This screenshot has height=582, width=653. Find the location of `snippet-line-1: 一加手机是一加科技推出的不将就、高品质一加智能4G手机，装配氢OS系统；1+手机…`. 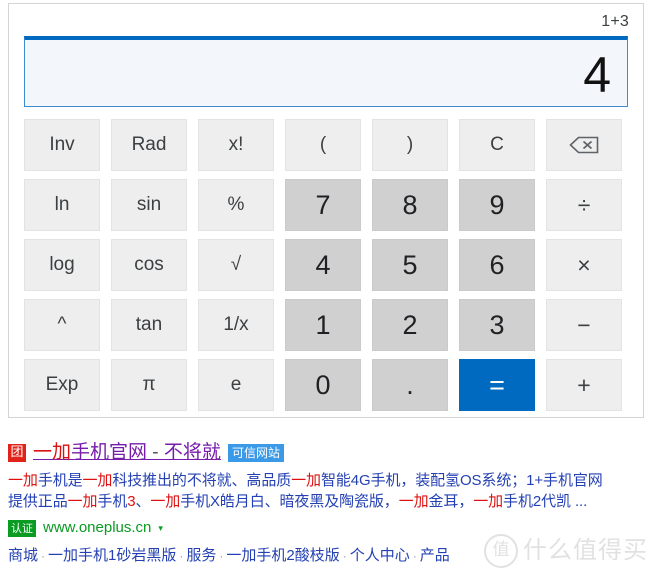

snippet-line-1: 一加手机是一加科技推出的不将就、高品质一加智能4G手机，装配氢OS系统；1+手机… is located at coordinates (328, 480).